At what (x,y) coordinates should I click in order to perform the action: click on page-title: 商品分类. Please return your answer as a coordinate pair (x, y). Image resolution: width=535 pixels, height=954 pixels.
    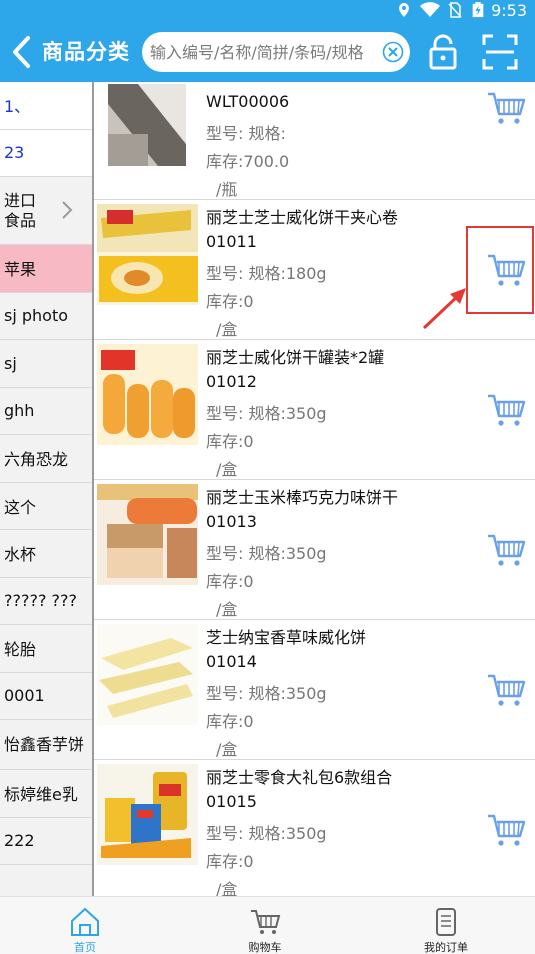
    Looking at the image, I should click on (86, 52).